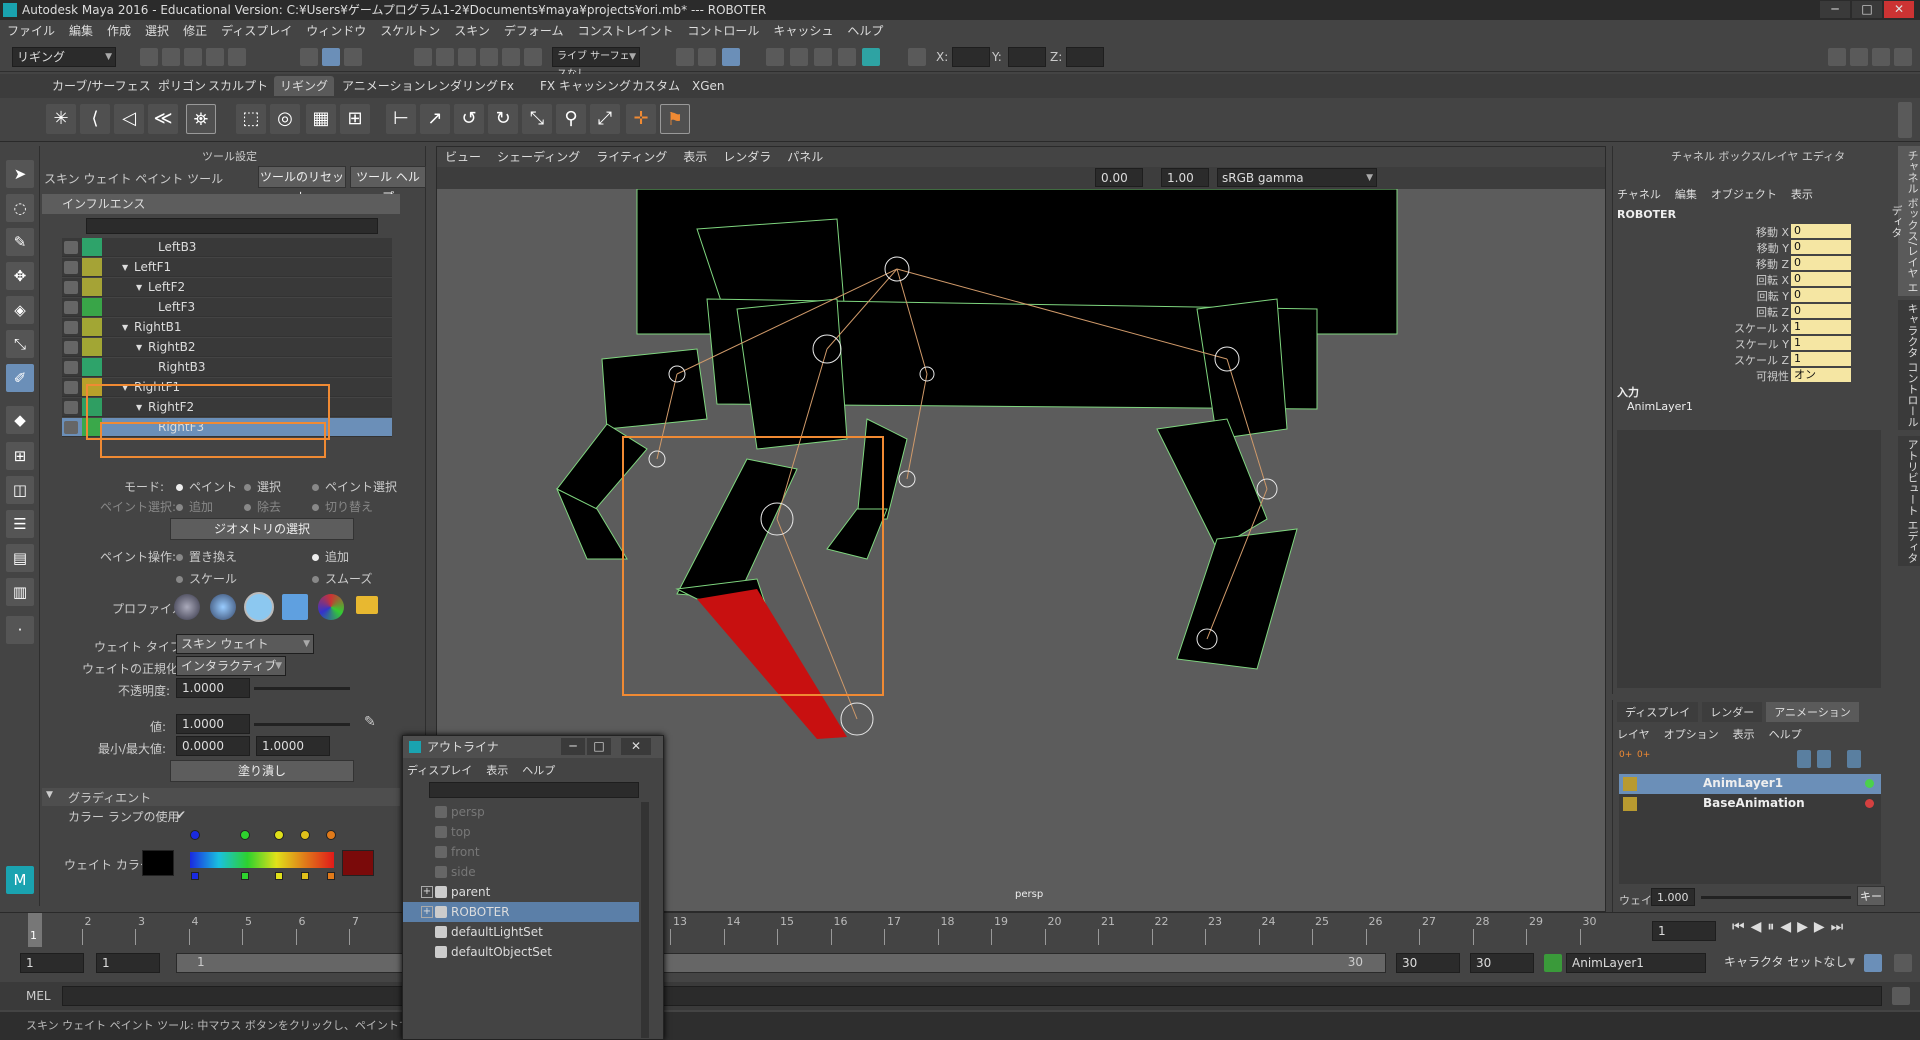 The height and width of the screenshot is (1040, 1920). What do you see at coordinates (573, 746) in the screenshot?
I see `outliner-minimize-button: ─` at bounding box center [573, 746].